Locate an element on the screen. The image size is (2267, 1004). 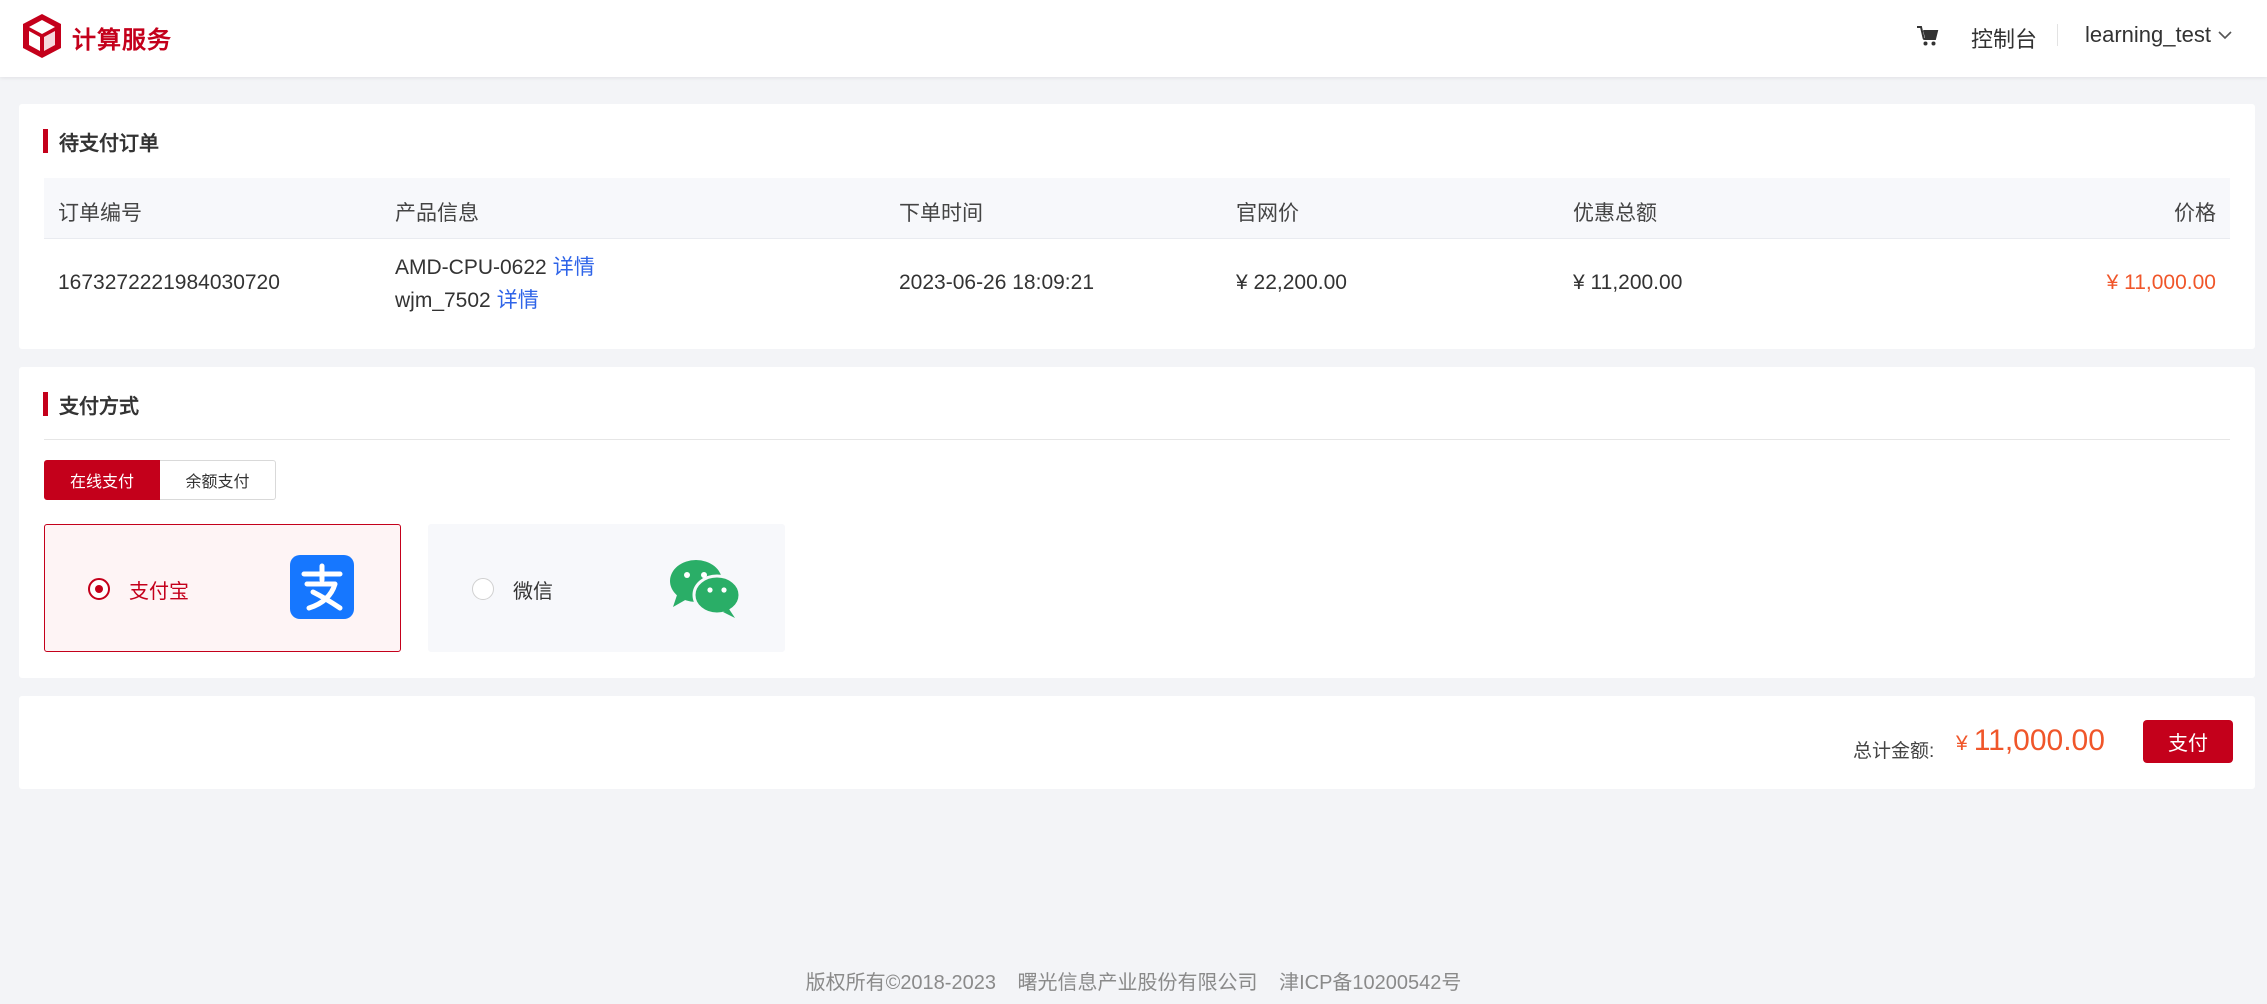
discount-total: ¥ 11,200.00 is located at coordinates (1628, 282).